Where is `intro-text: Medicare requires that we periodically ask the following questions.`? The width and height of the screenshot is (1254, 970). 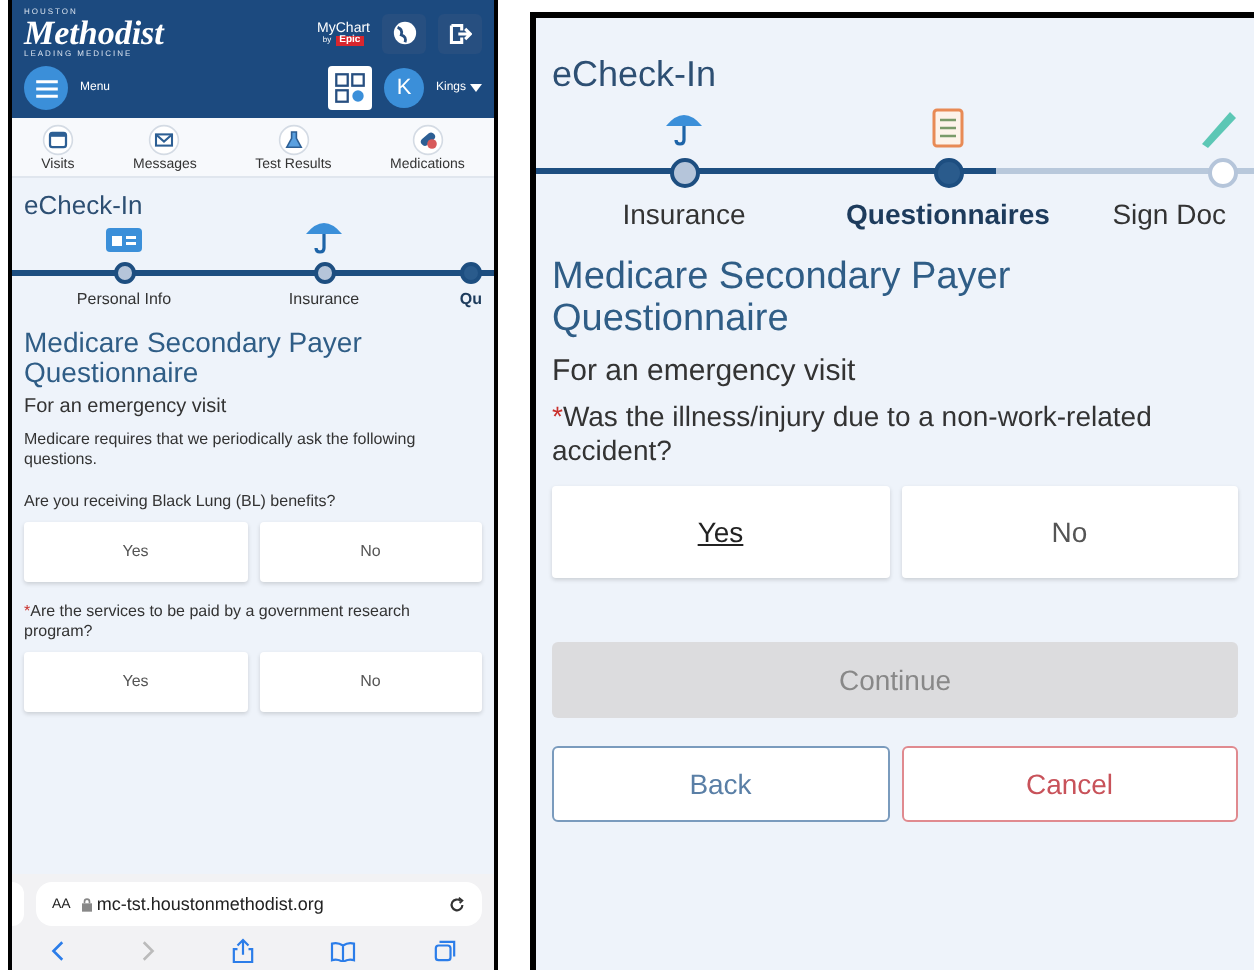
intro-text: Medicare requires that we periodically ask the following questions. is located at coordinates (221, 450).